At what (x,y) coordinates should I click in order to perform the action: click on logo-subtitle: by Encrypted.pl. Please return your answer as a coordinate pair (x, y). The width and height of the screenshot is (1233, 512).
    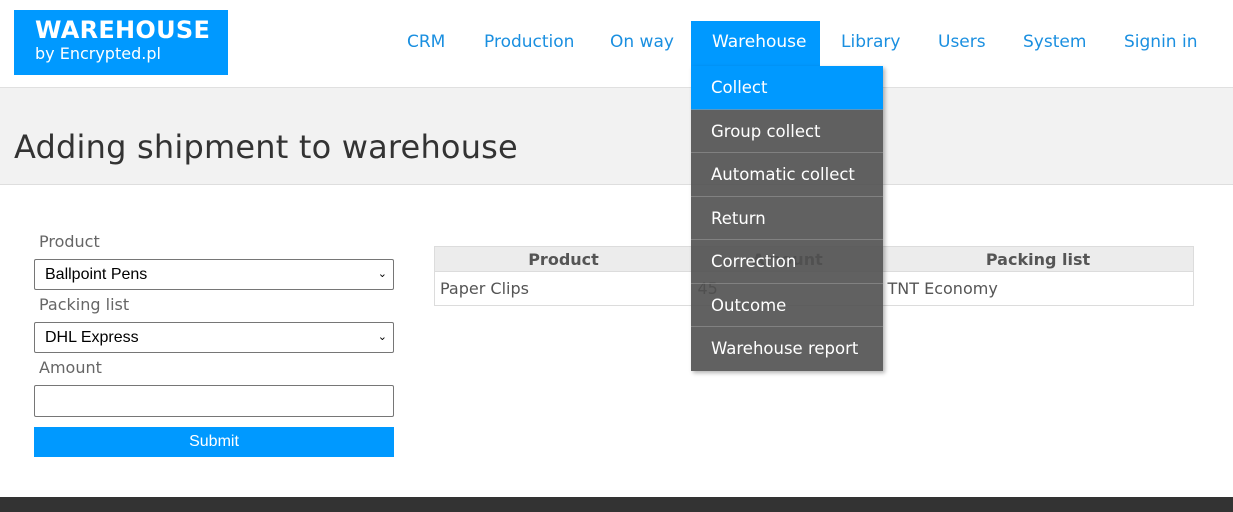
    Looking at the image, I should click on (98, 53).